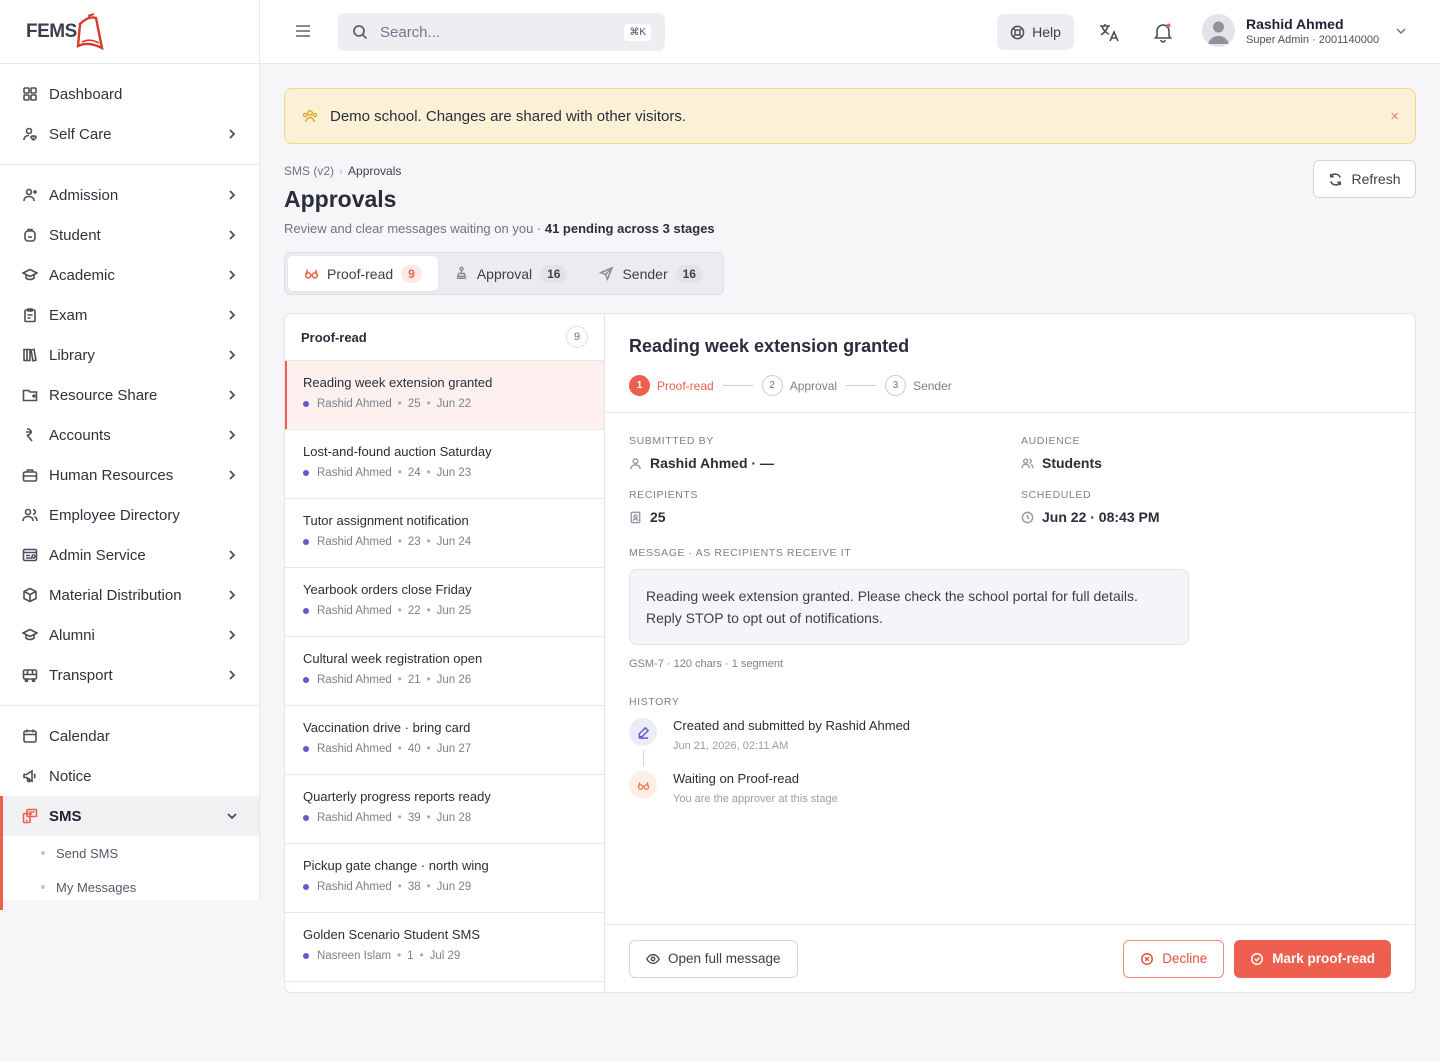 This screenshot has width=1440, height=1061. I want to click on search-box: ⌘K, so click(501, 32).